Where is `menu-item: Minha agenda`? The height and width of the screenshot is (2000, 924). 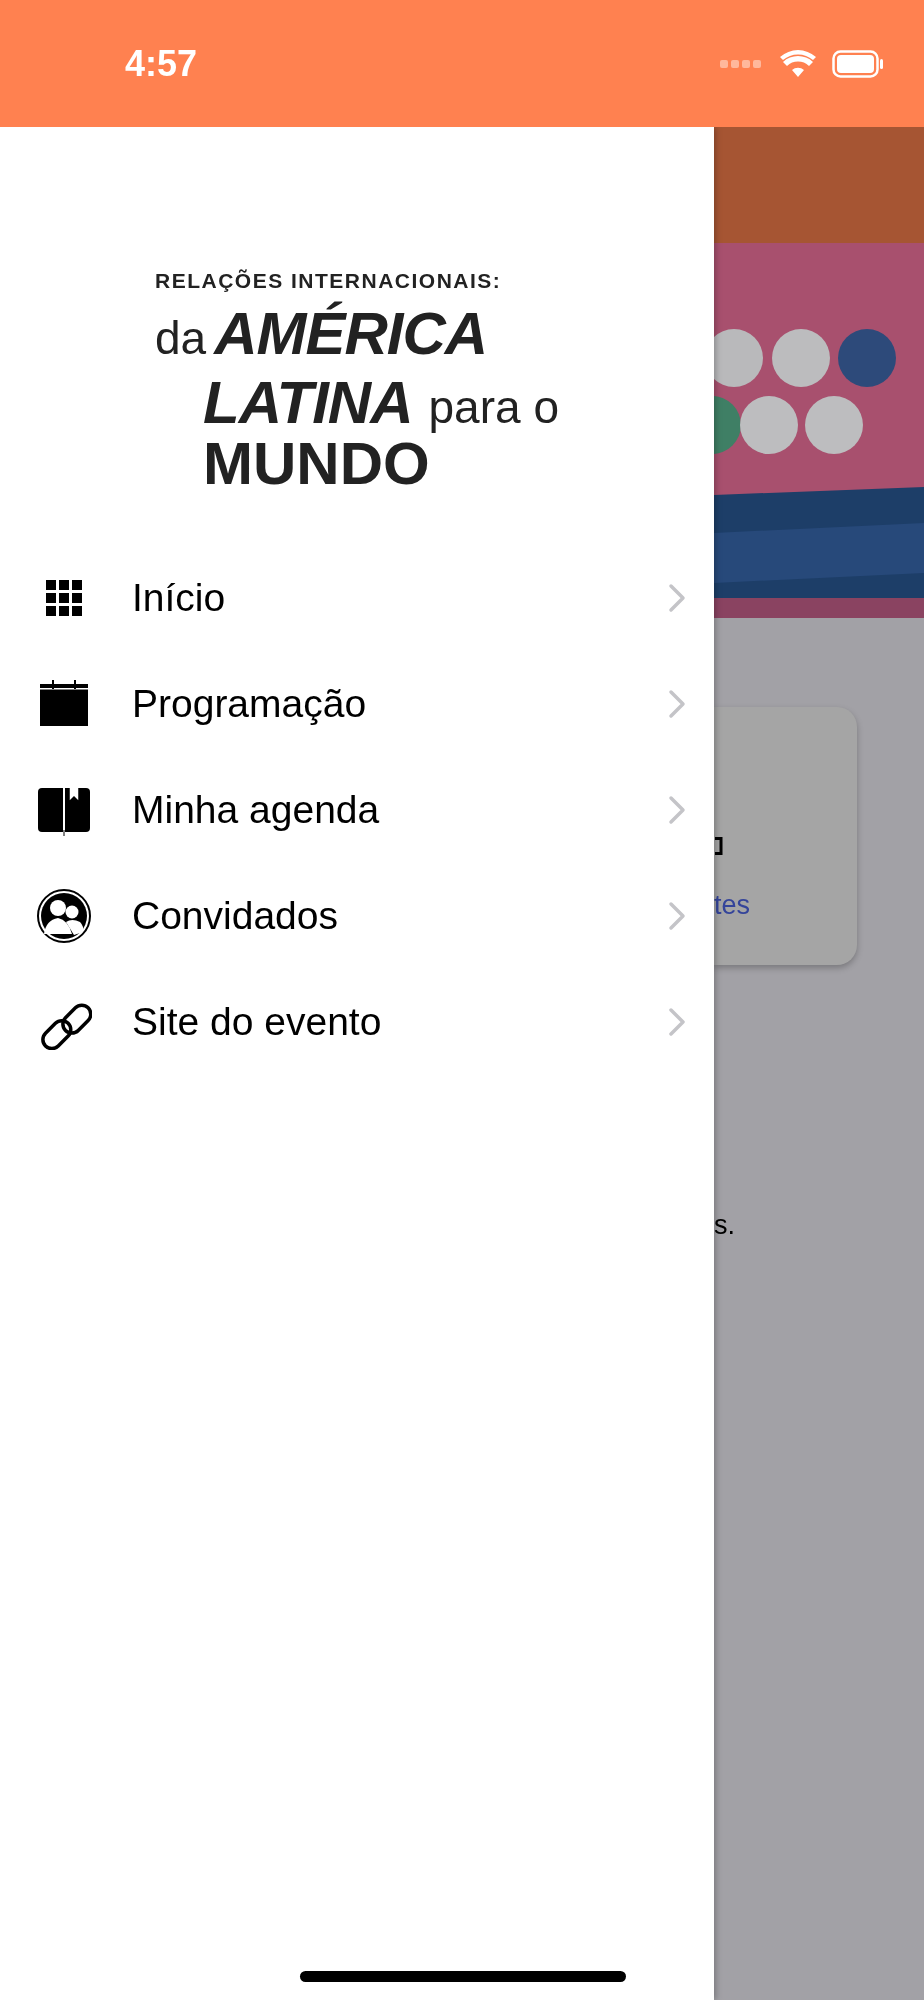
menu-item: Minha agenda is located at coordinates (357, 810).